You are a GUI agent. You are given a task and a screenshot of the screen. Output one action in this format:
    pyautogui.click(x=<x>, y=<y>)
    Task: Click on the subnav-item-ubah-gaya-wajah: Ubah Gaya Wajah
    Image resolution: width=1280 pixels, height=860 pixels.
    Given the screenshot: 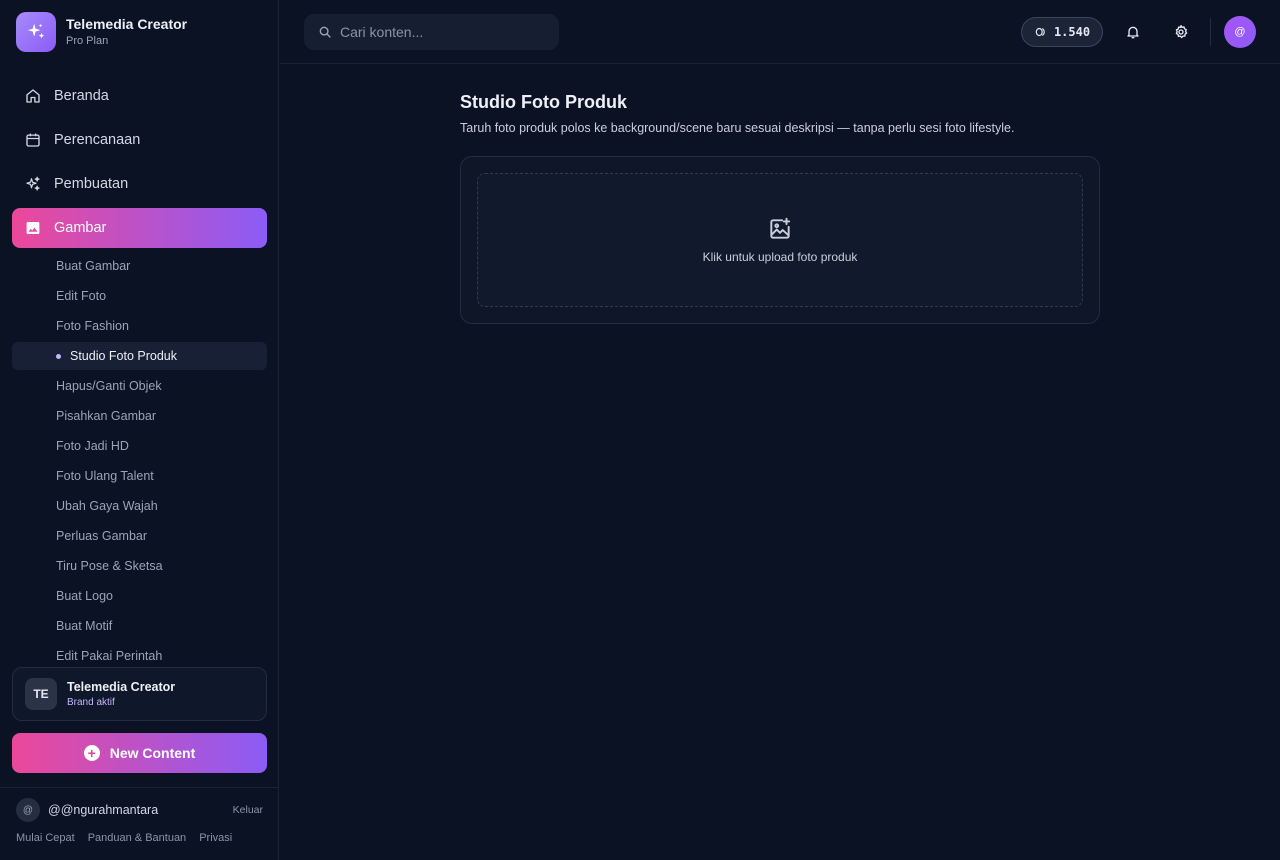 What is the action you would take?
    pyautogui.click(x=139, y=506)
    